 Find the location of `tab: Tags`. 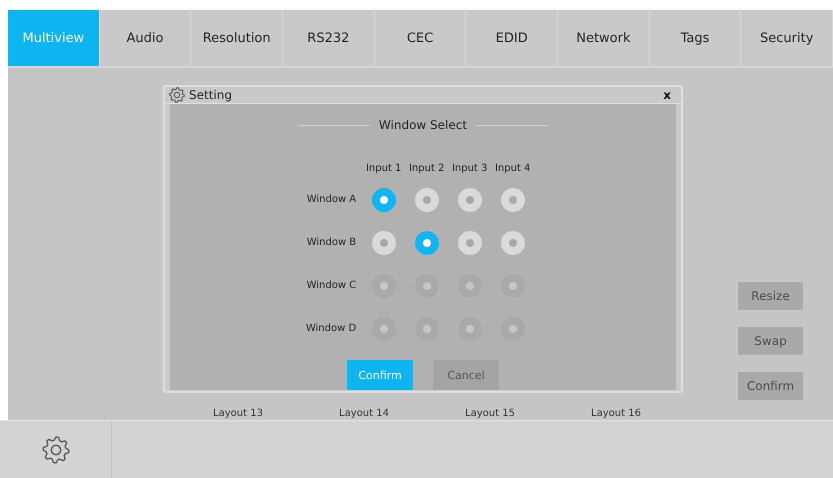

tab: Tags is located at coordinates (696, 38).